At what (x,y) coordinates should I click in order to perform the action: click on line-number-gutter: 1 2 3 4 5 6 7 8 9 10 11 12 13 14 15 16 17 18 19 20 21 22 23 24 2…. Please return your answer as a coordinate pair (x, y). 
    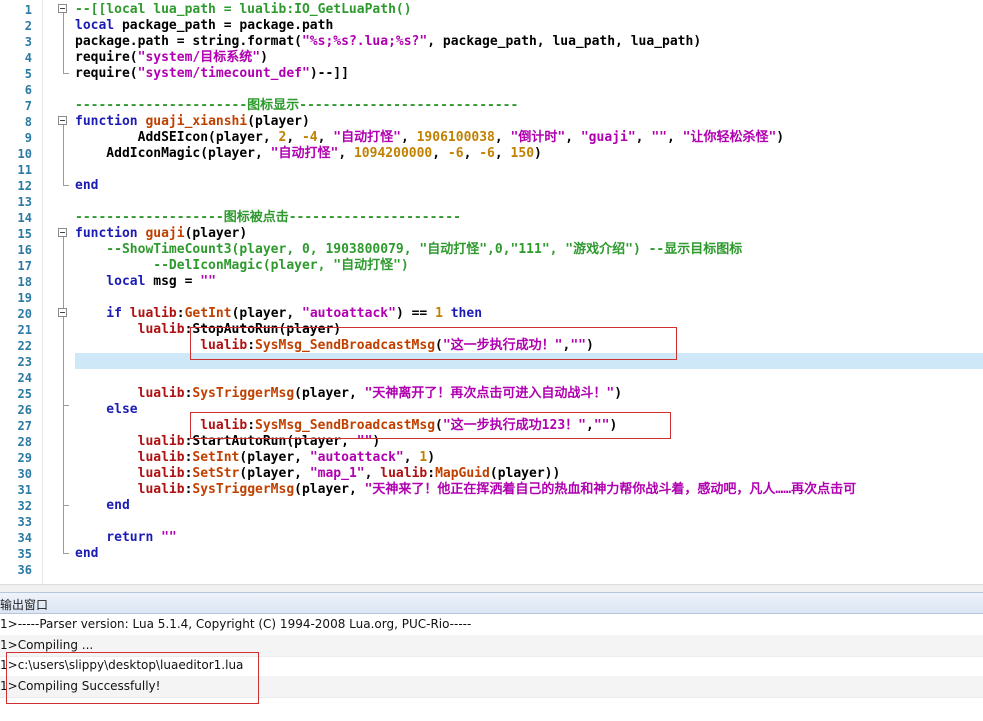
    Looking at the image, I should click on (21, 292).